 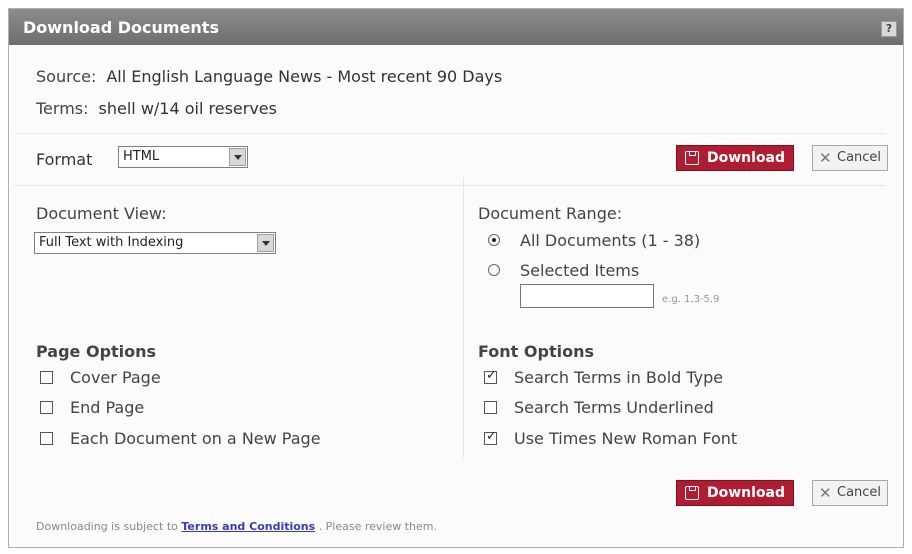 What do you see at coordinates (587, 296) in the screenshot?
I see `selected-items-input` at bounding box center [587, 296].